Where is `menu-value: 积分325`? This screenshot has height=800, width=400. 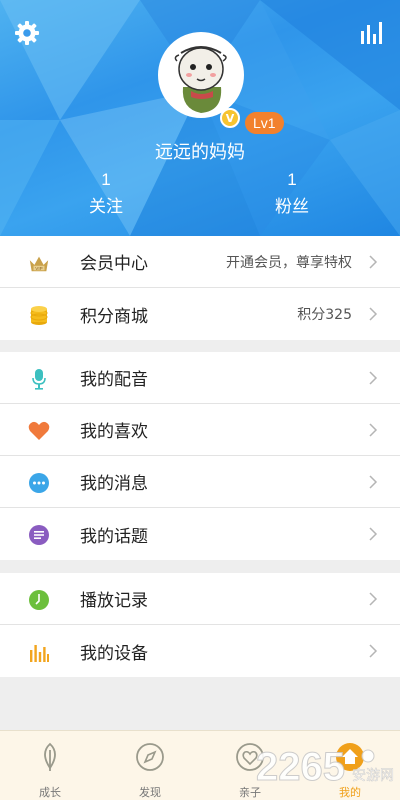
menu-value: 积分325 is located at coordinates (324, 315).